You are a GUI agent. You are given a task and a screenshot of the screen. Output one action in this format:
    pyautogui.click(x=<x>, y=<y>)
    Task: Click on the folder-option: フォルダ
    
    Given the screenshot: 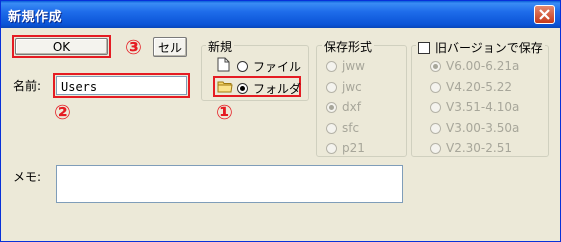 What is the action you would take?
    pyautogui.click(x=269, y=88)
    